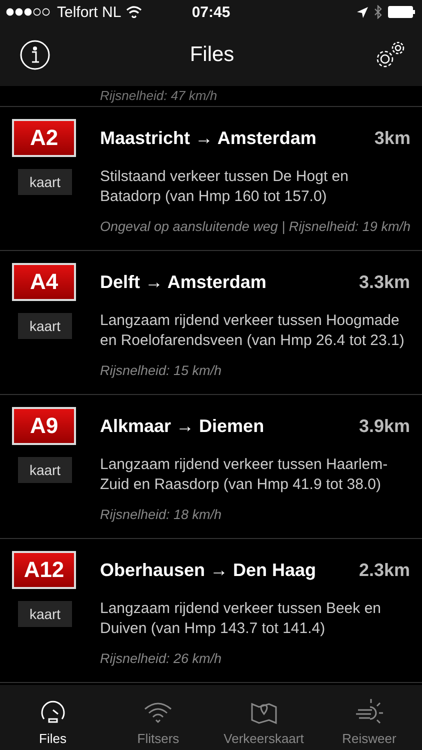  Describe the element at coordinates (159, 96) in the screenshot. I see `speed-text: Rijsnelheid: 47 km/h` at that location.